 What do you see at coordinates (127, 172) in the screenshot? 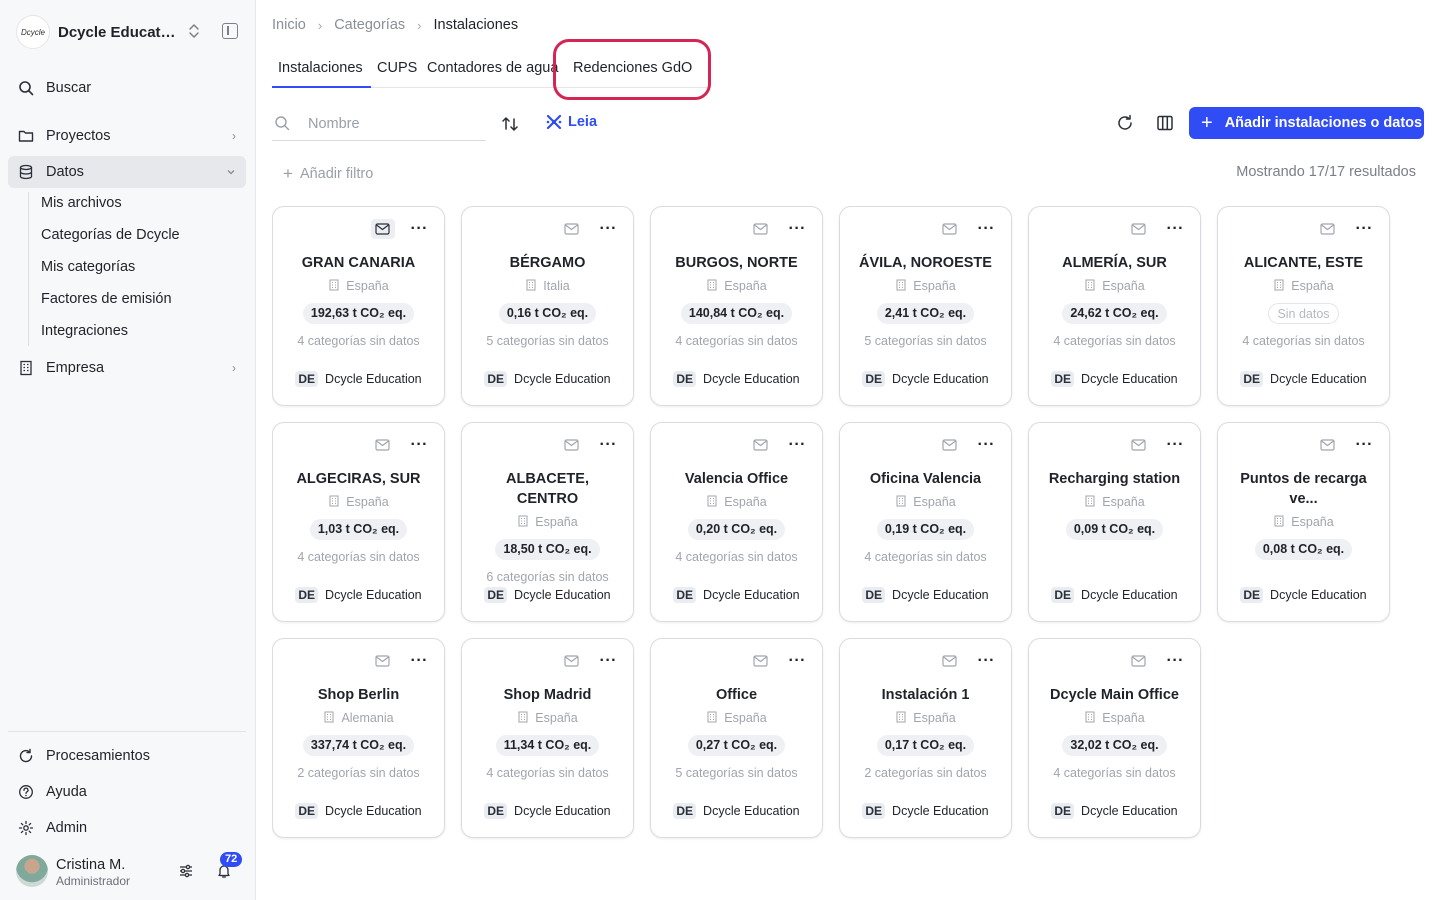
I see `nav-data: Datos` at bounding box center [127, 172].